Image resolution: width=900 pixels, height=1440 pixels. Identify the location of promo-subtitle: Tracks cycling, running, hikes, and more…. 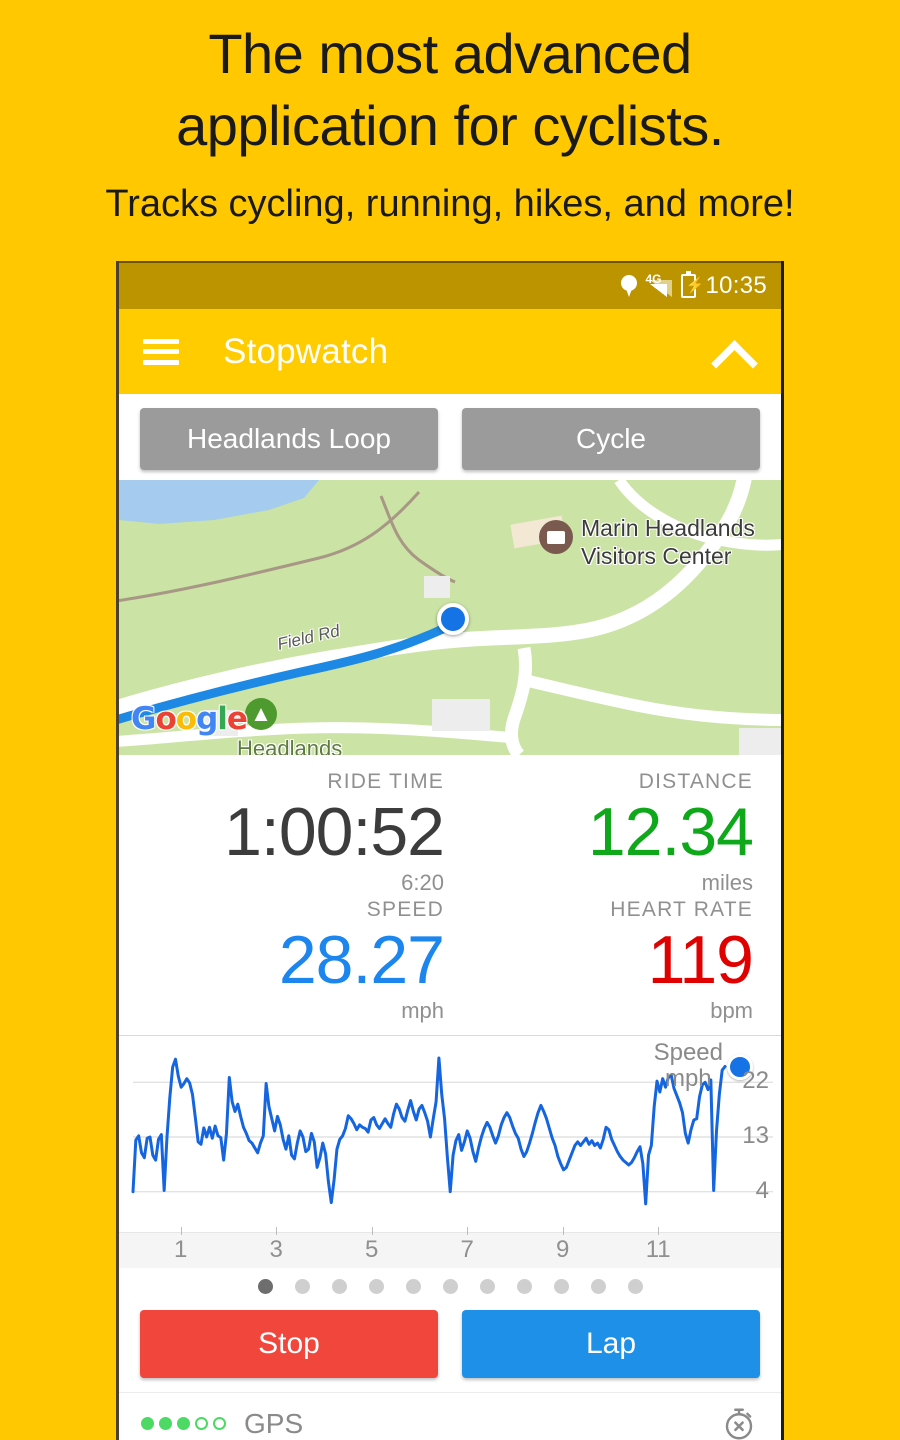
(450, 204).